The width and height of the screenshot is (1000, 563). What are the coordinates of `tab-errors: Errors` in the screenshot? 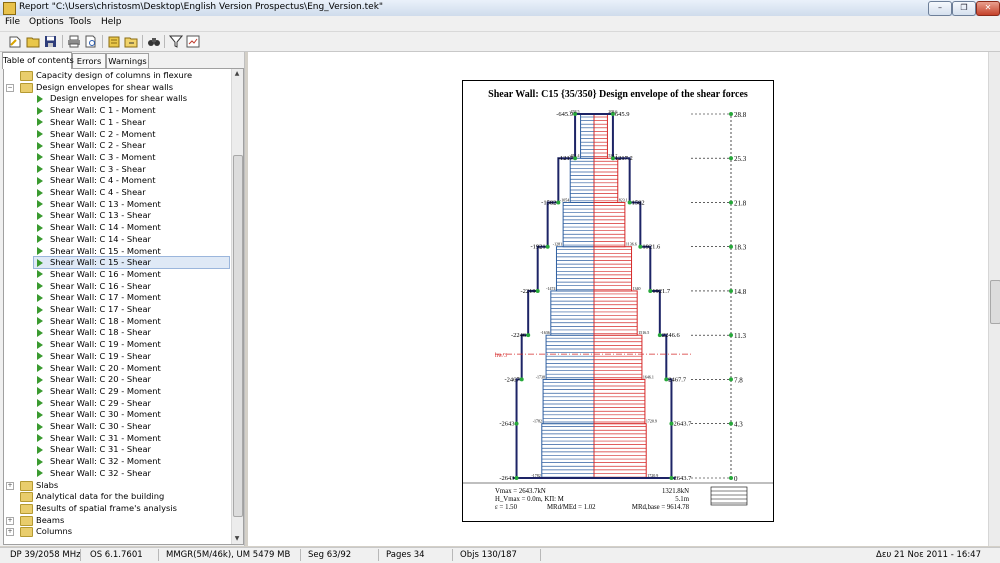 It's located at (89, 60).